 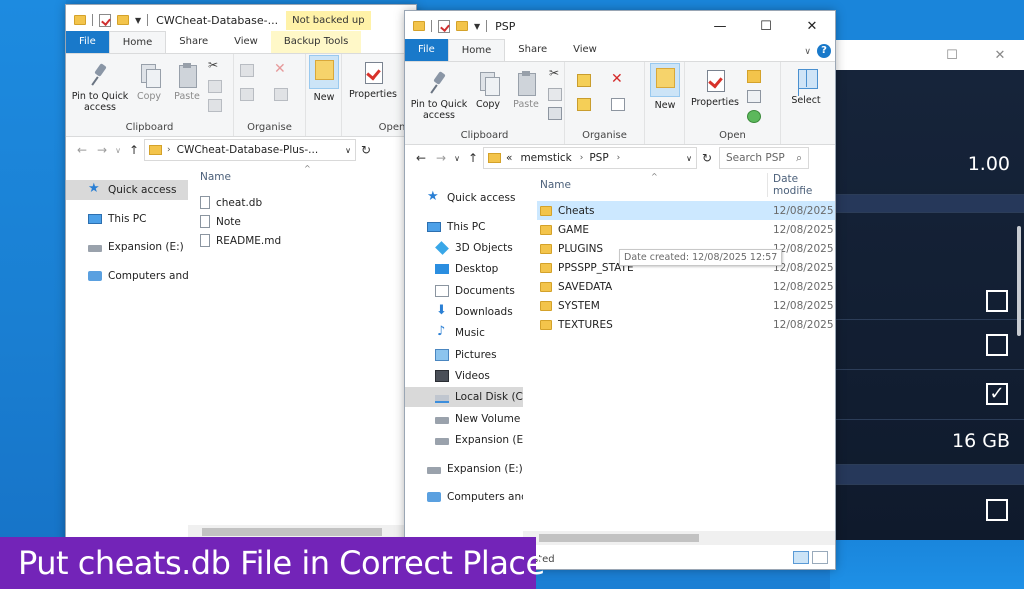 What do you see at coordinates (134, 150) in the screenshot?
I see `up-icon: ↑` at bounding box center [134, 150].